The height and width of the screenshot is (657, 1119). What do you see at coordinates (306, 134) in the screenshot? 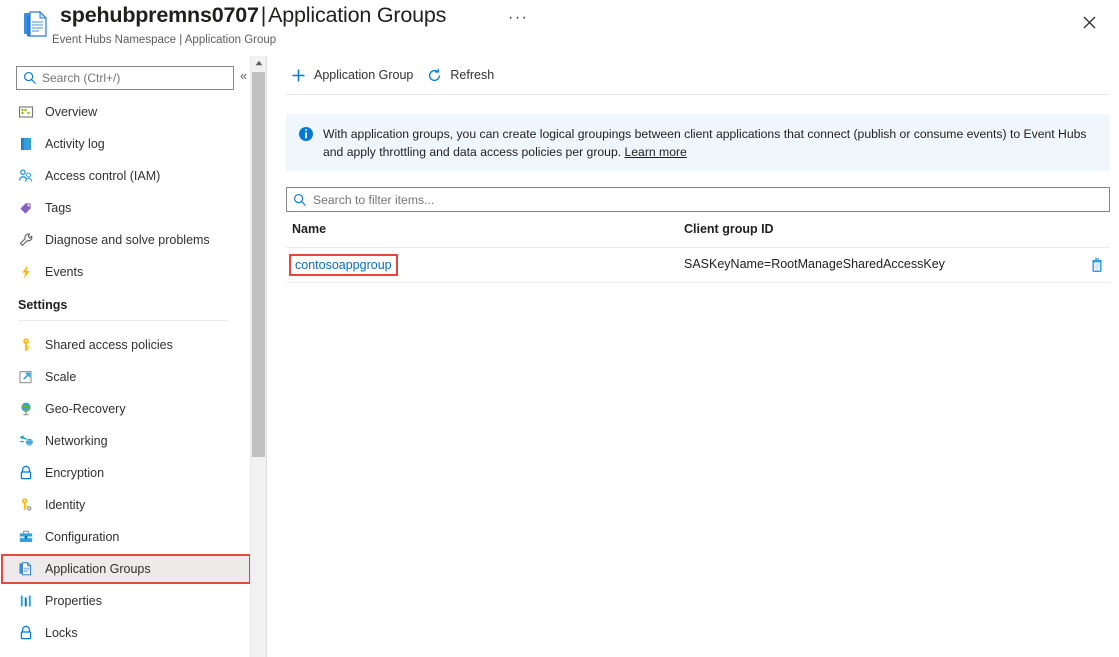
I see `info-icon` at bounding box center [306, 134].